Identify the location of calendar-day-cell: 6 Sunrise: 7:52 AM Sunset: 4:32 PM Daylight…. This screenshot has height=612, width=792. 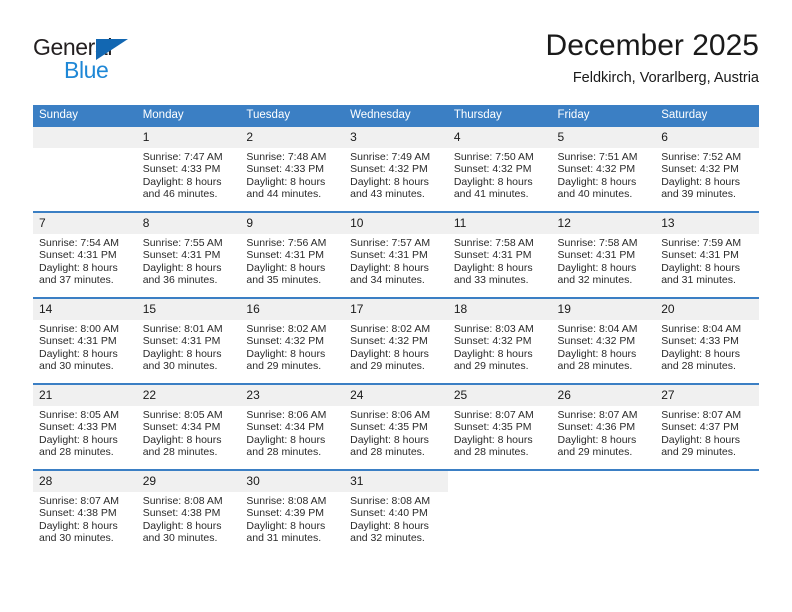
(707, 168).